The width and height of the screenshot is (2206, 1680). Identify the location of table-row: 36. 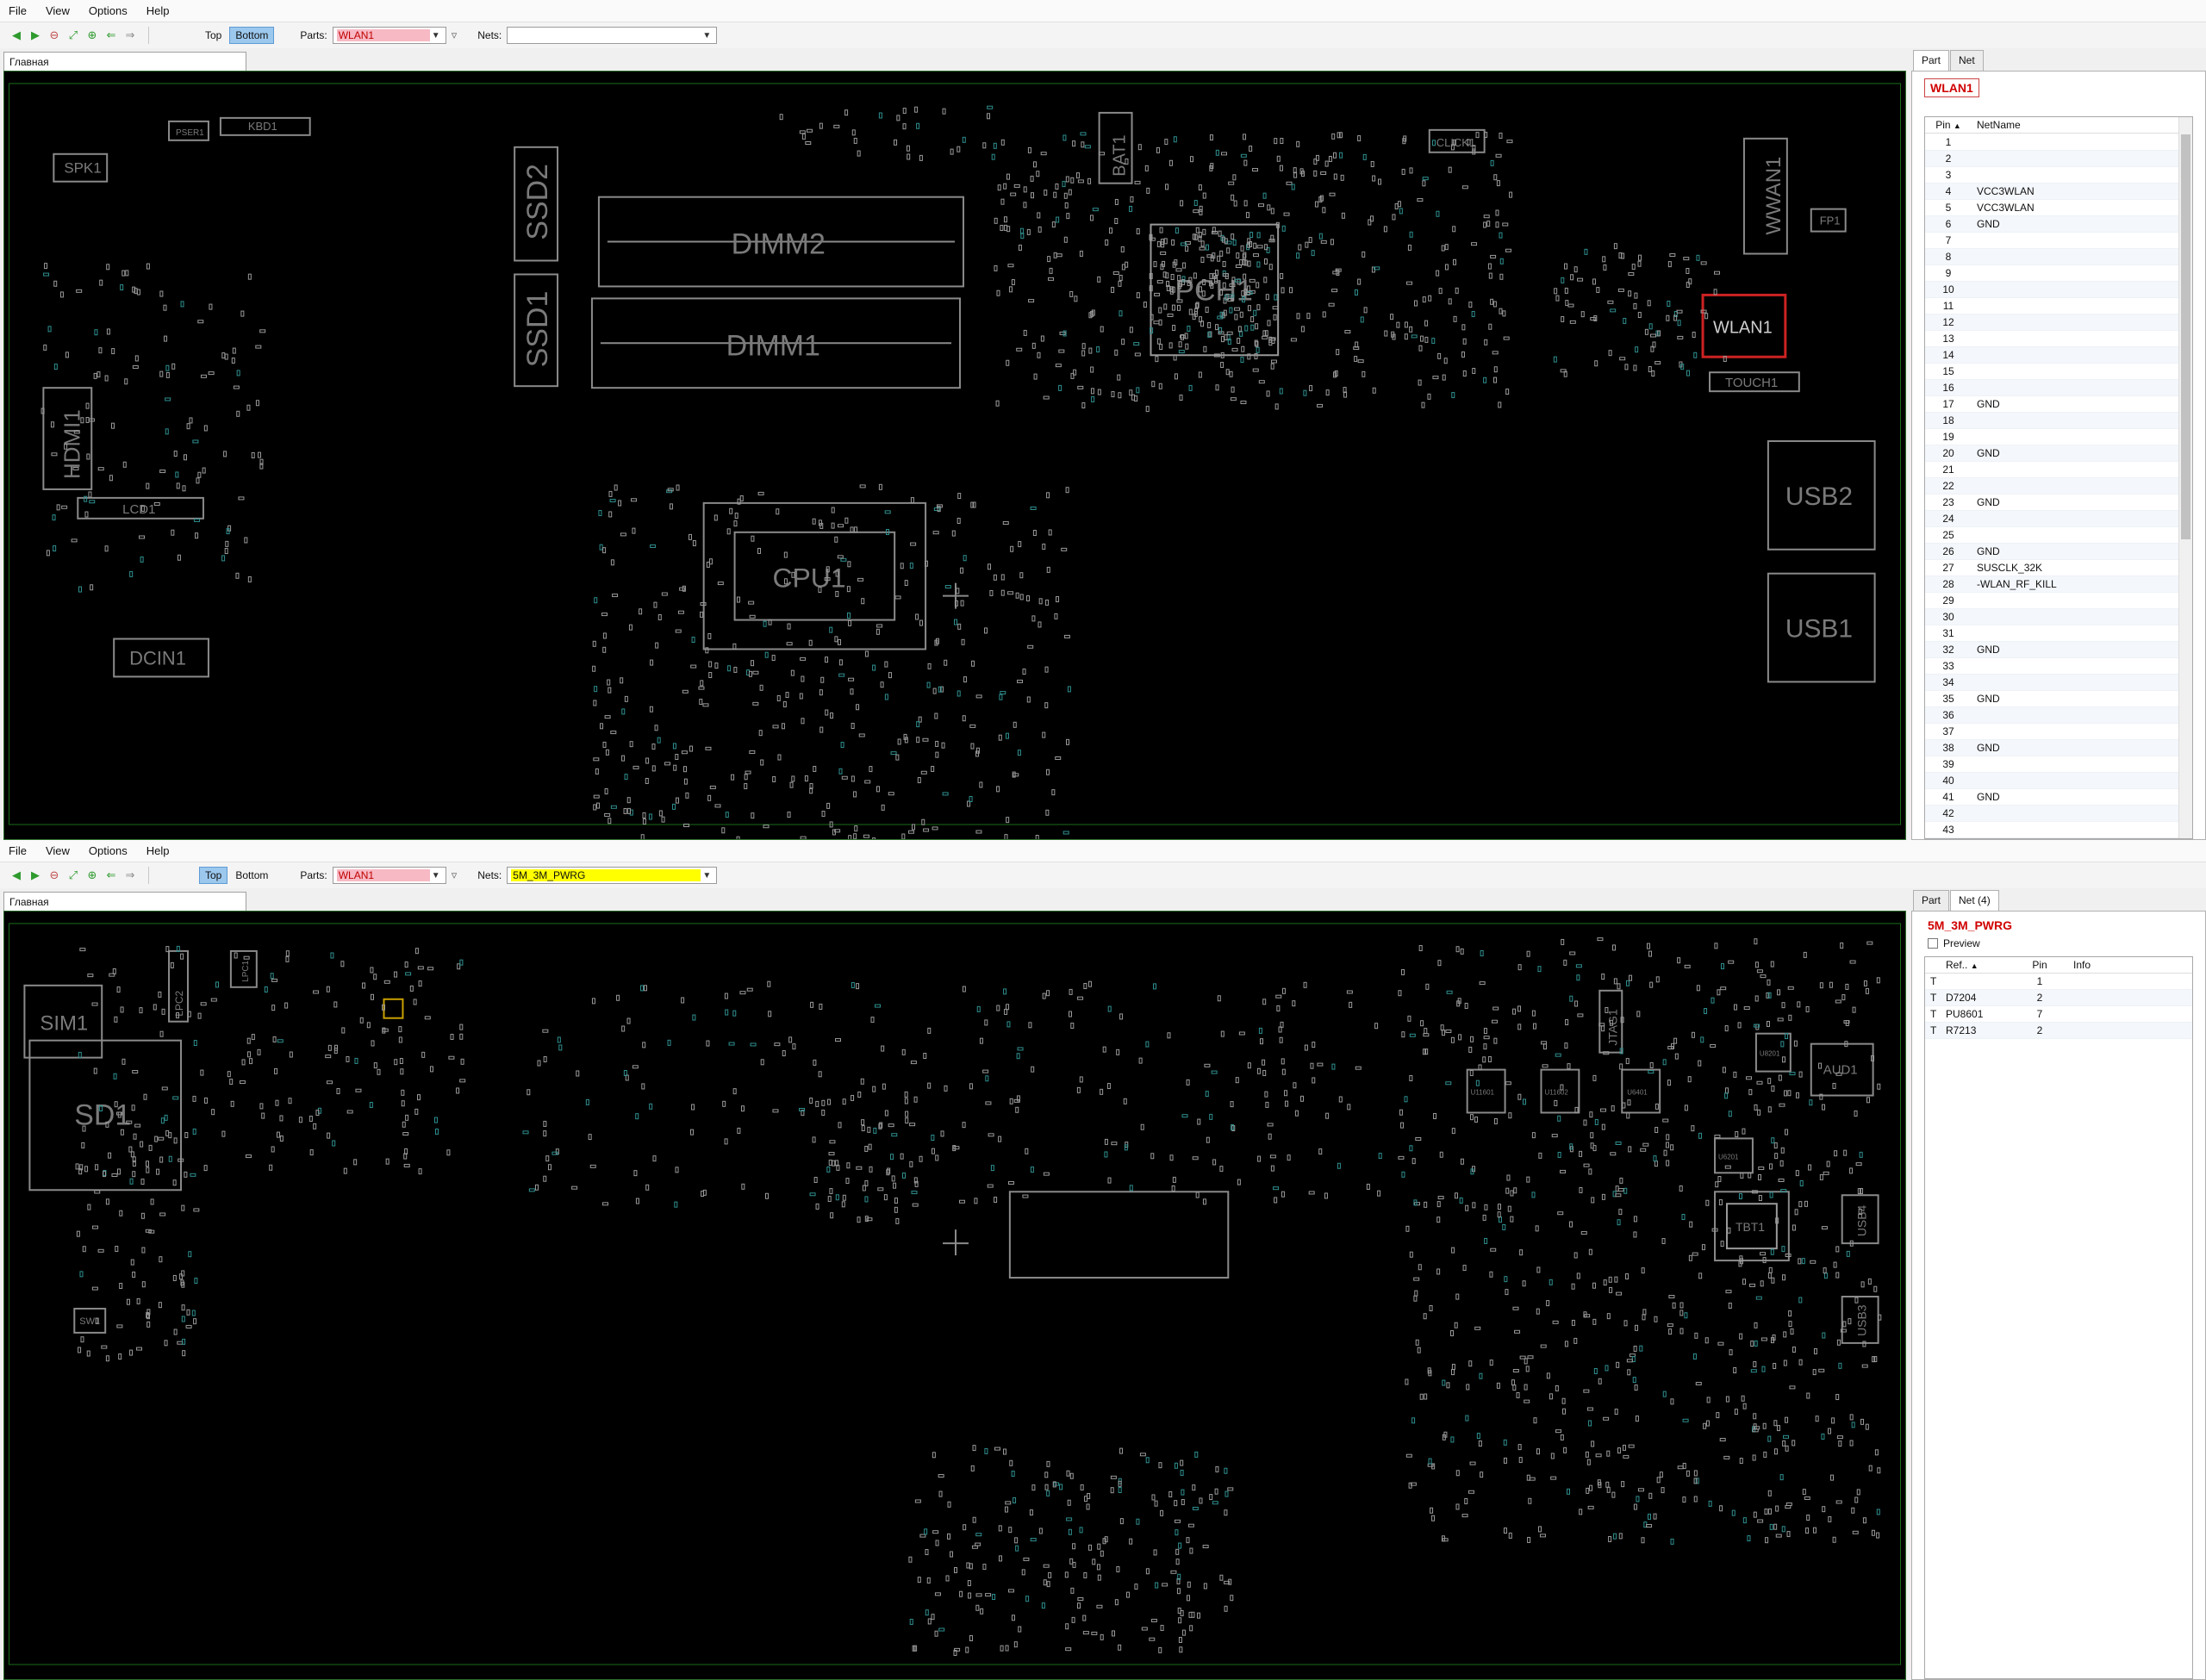
(2051, 715).